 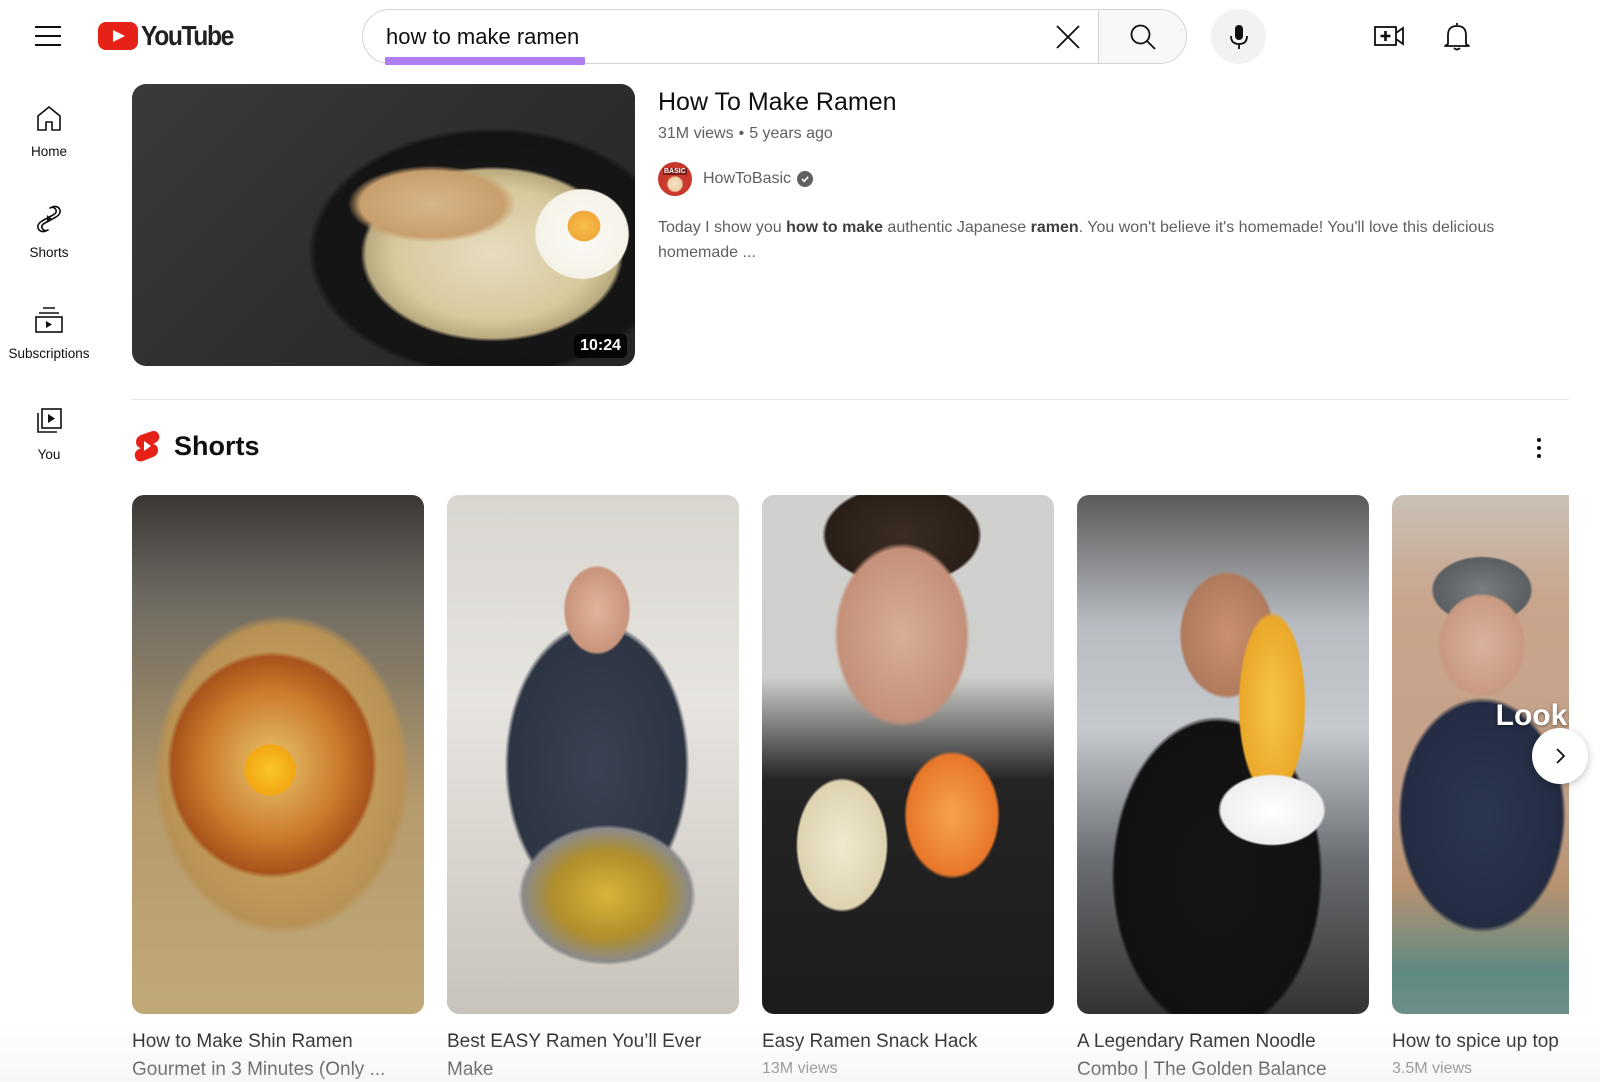 I want to click on description-text: Today I show you, so click(x=722, y=227).